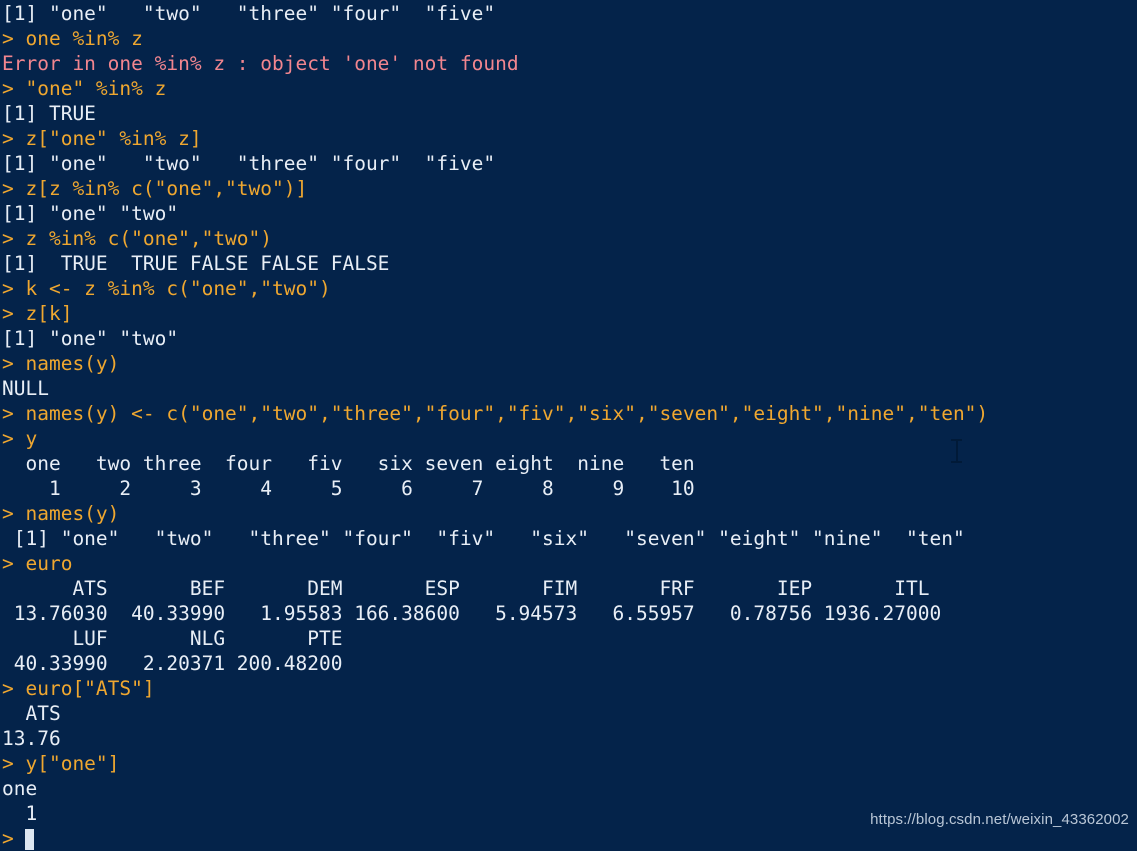 This screenshot has height=851, width=1137. What do you see at coordinates (14, 838) in the screenshot?
I see `console-line-input: >` at bounding box center [14, 838].